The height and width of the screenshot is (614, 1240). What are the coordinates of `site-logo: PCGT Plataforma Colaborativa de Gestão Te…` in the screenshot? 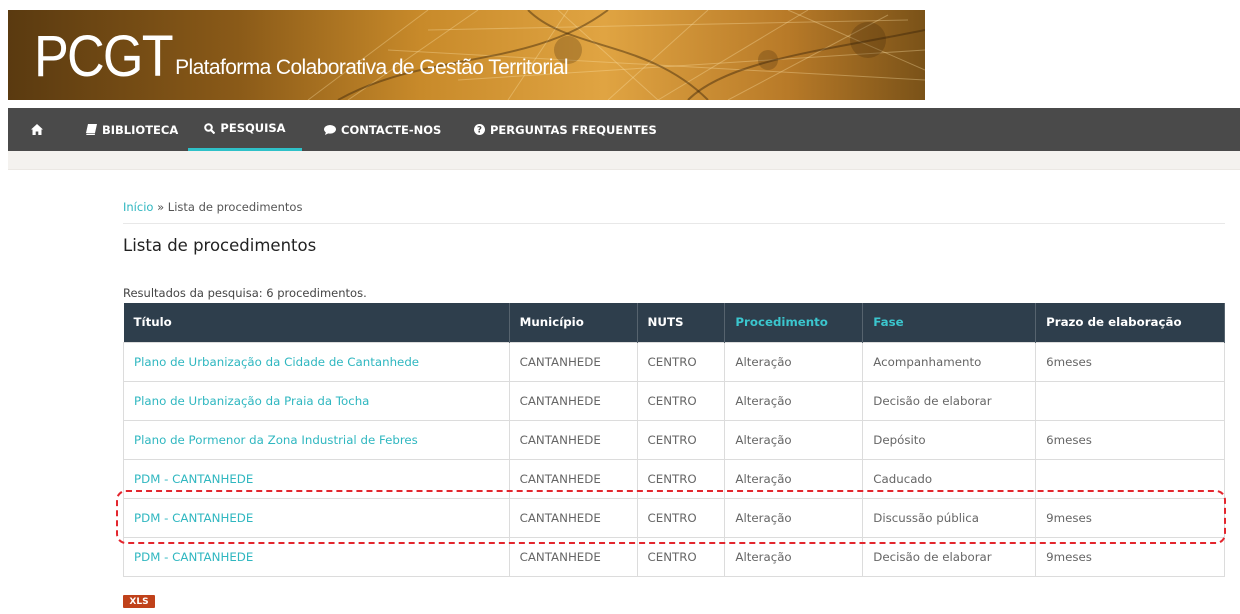 It's located at (301, 56).